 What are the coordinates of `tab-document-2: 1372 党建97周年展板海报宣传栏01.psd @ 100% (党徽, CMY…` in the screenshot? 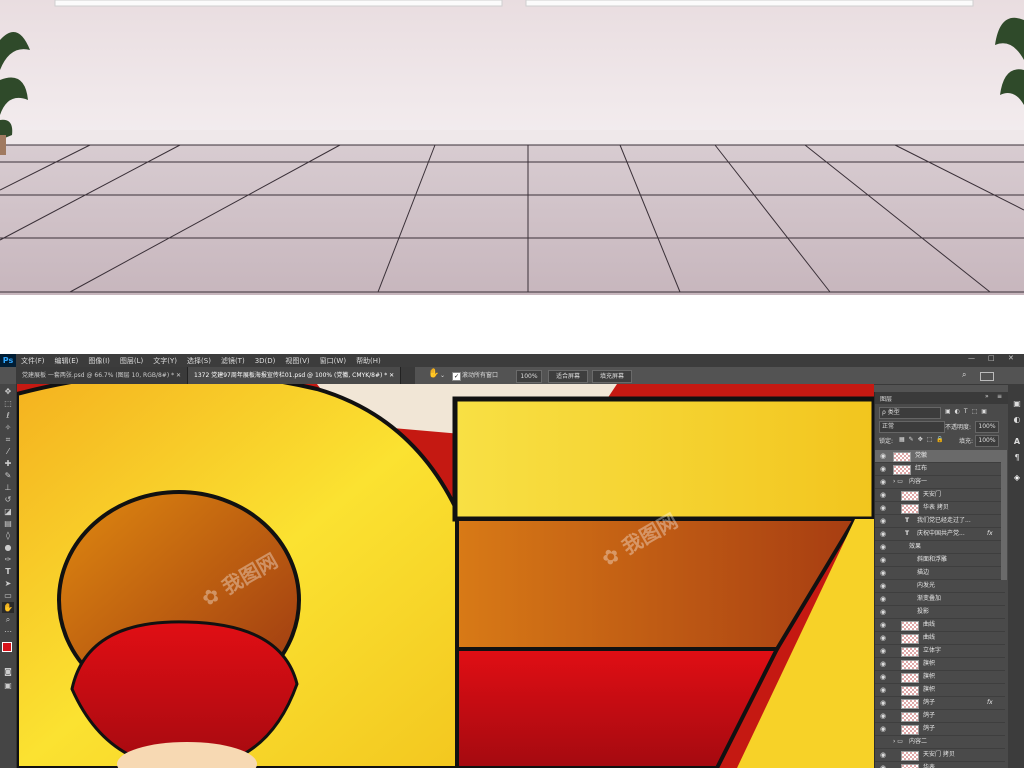 It's located at (295, 375).